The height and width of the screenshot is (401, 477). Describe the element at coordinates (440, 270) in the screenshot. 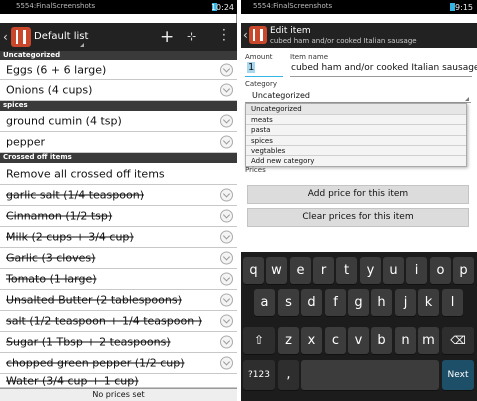

I see `key: o` at that location.